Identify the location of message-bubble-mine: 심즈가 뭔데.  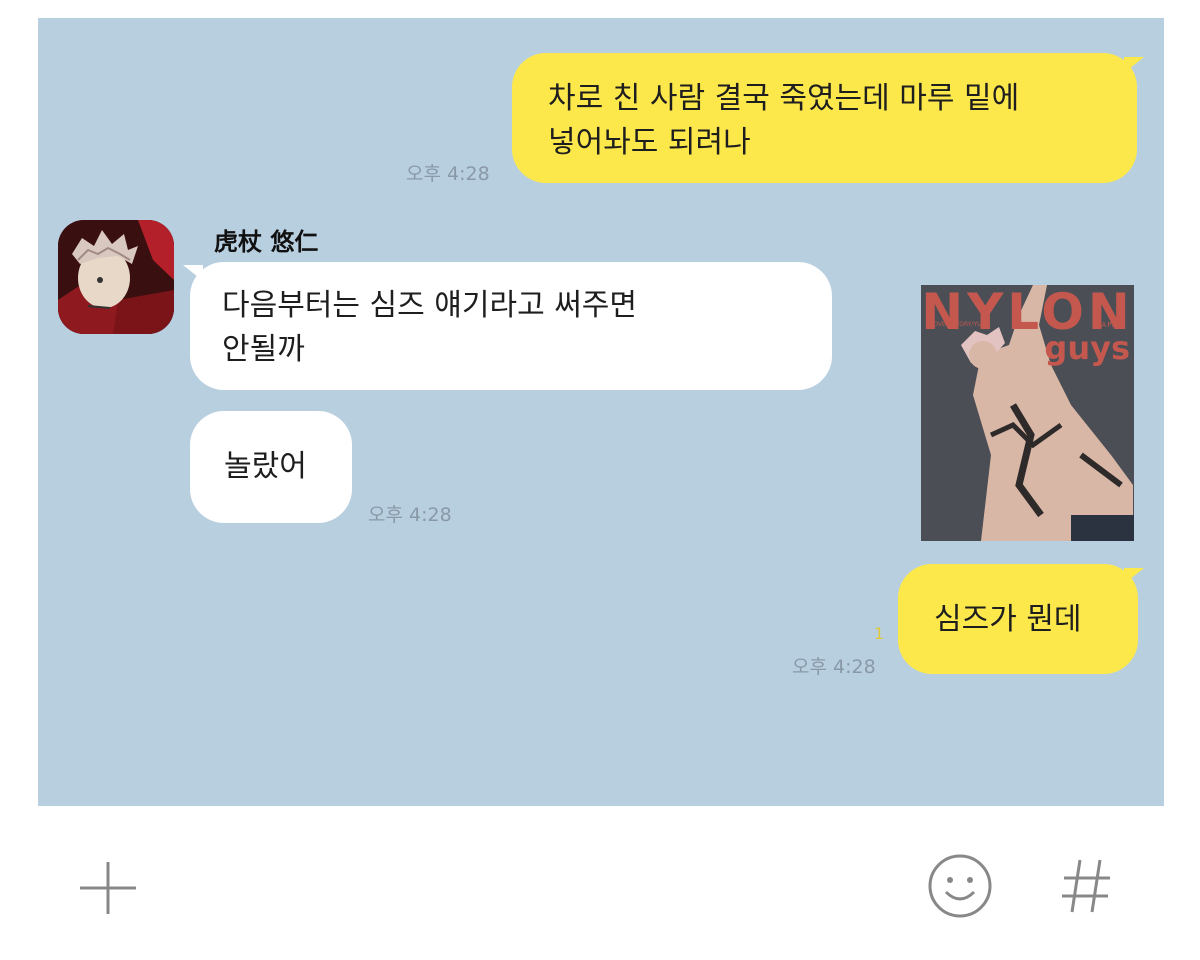
(1018, 619).